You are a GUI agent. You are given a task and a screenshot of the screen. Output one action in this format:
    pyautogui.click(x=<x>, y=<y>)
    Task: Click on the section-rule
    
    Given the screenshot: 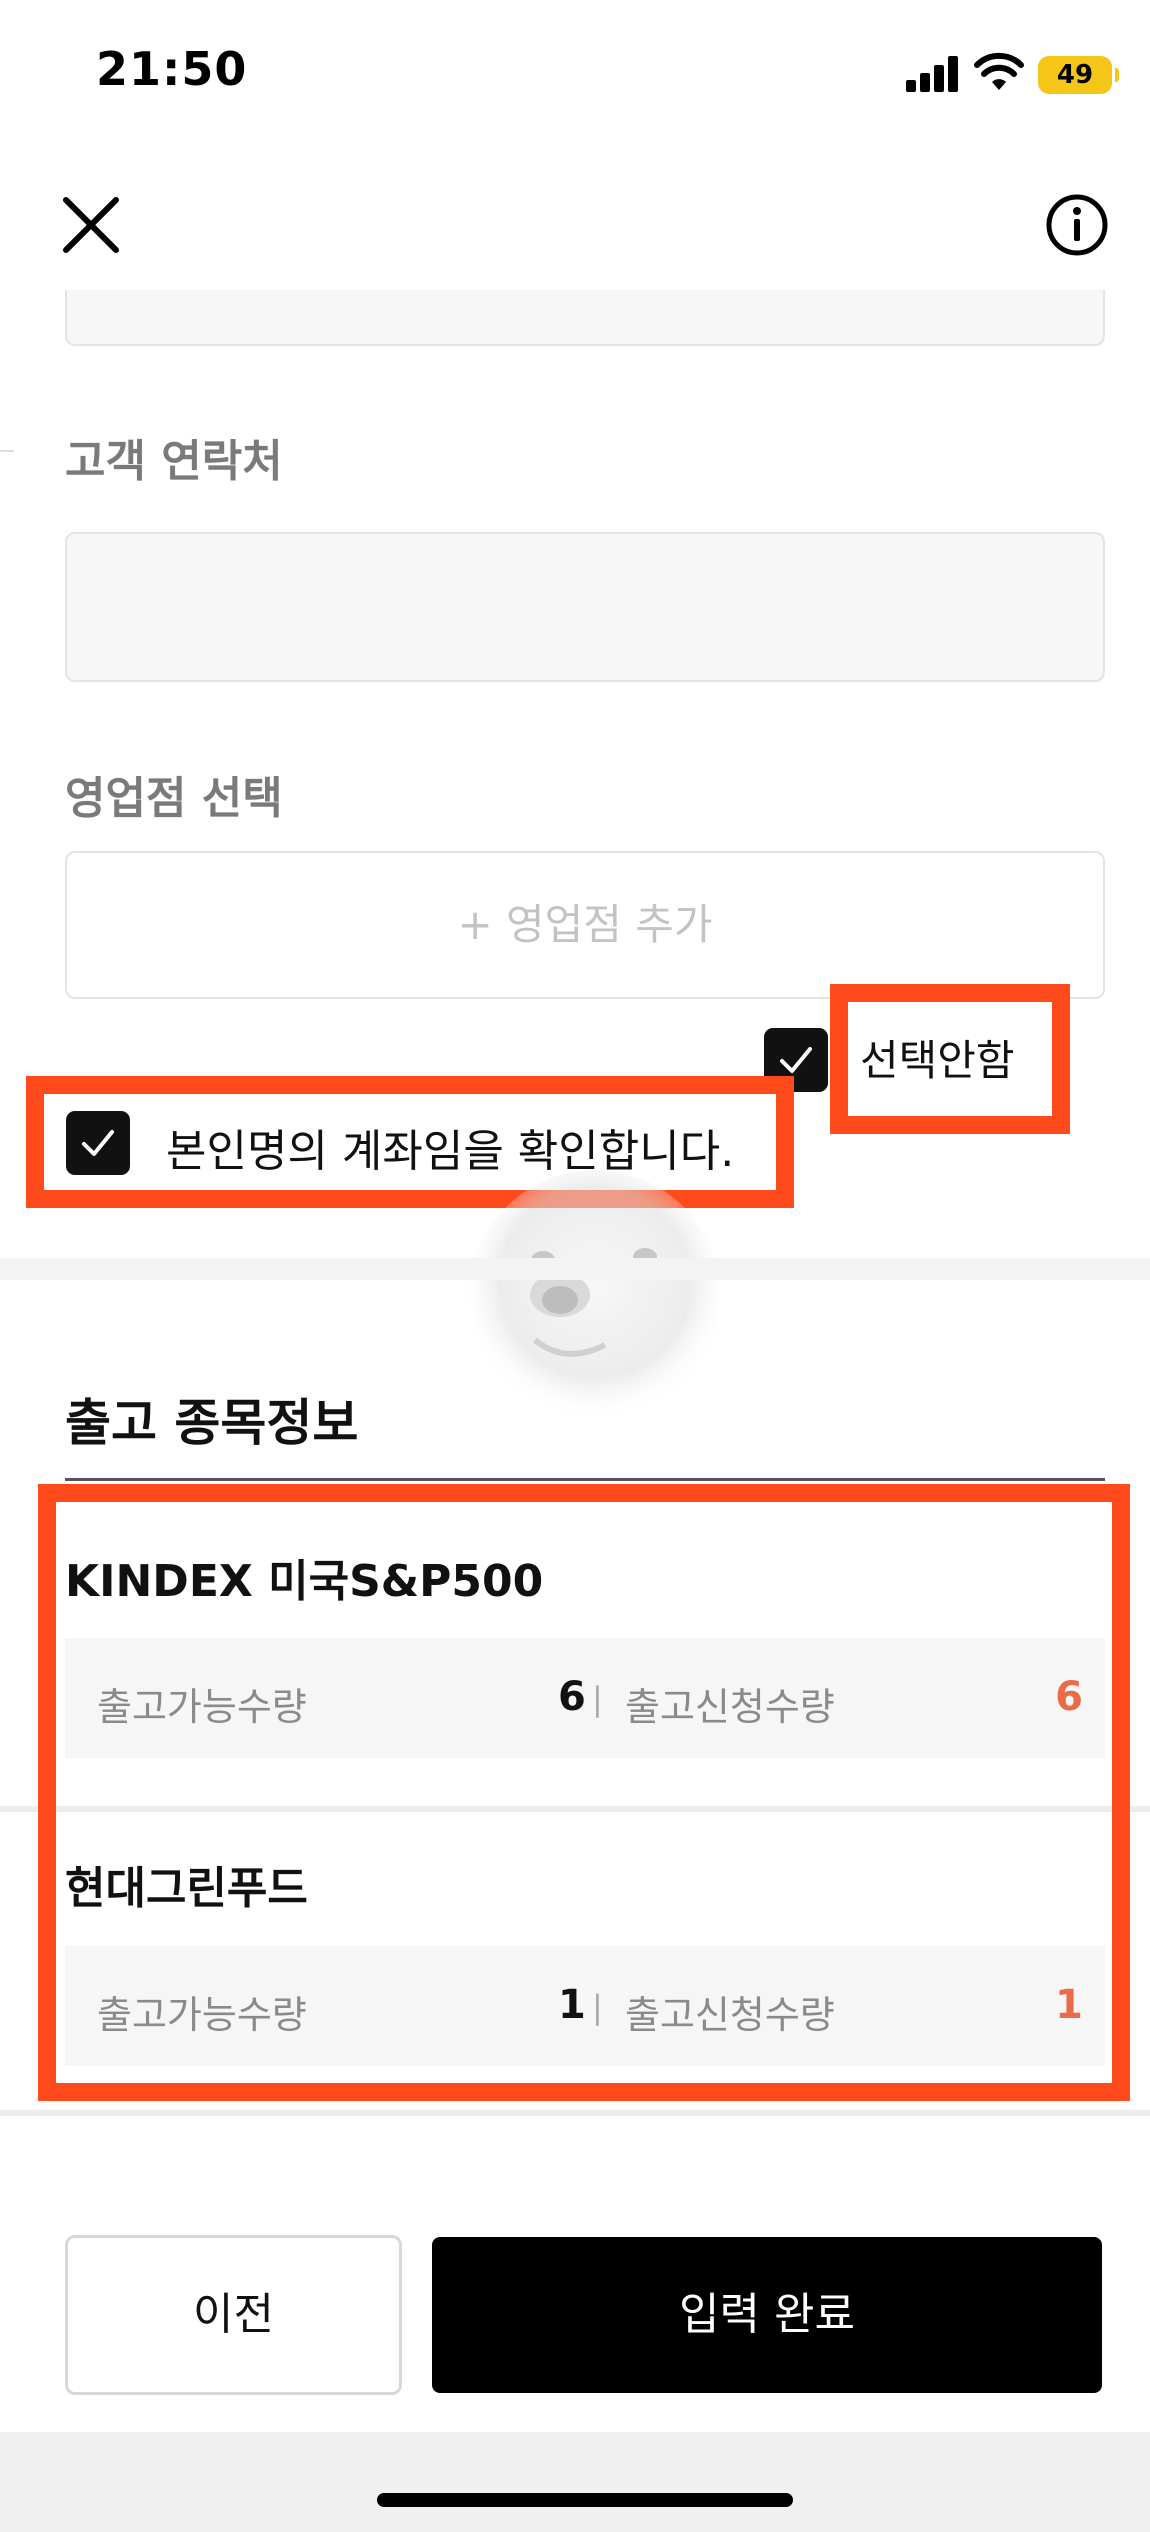 What is the action you would take?
    pyautogui.click(x=585, y=1479)
    